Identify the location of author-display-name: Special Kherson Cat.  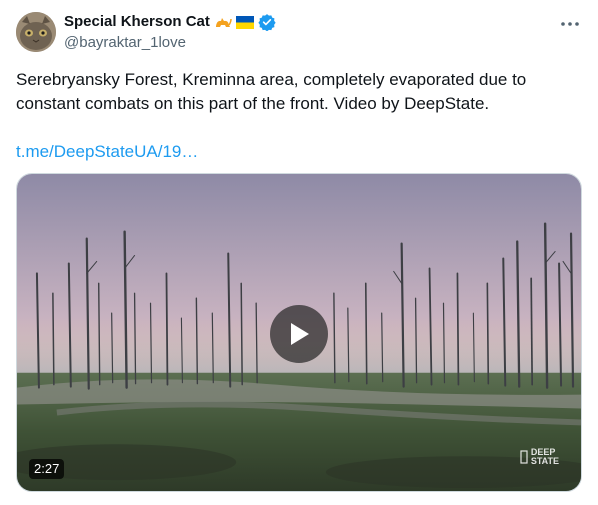
(137, 22).